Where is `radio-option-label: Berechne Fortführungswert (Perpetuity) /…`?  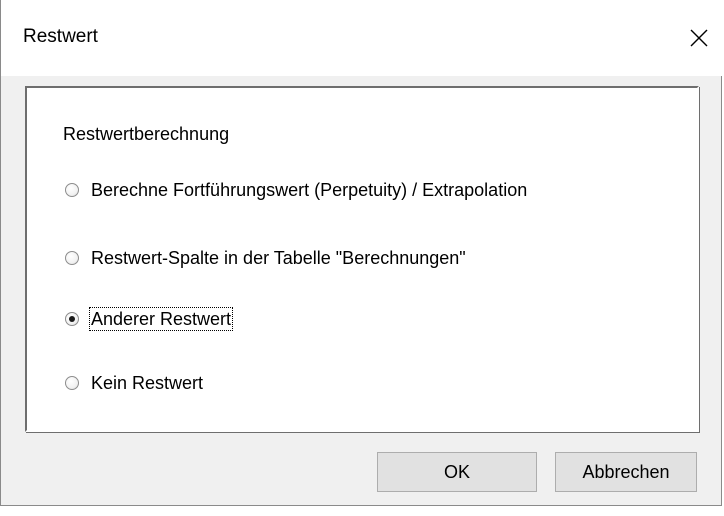 radio-option-label: Berechne Fortführungswert (Perpetuity) /… is located at coordinates (309, 190).